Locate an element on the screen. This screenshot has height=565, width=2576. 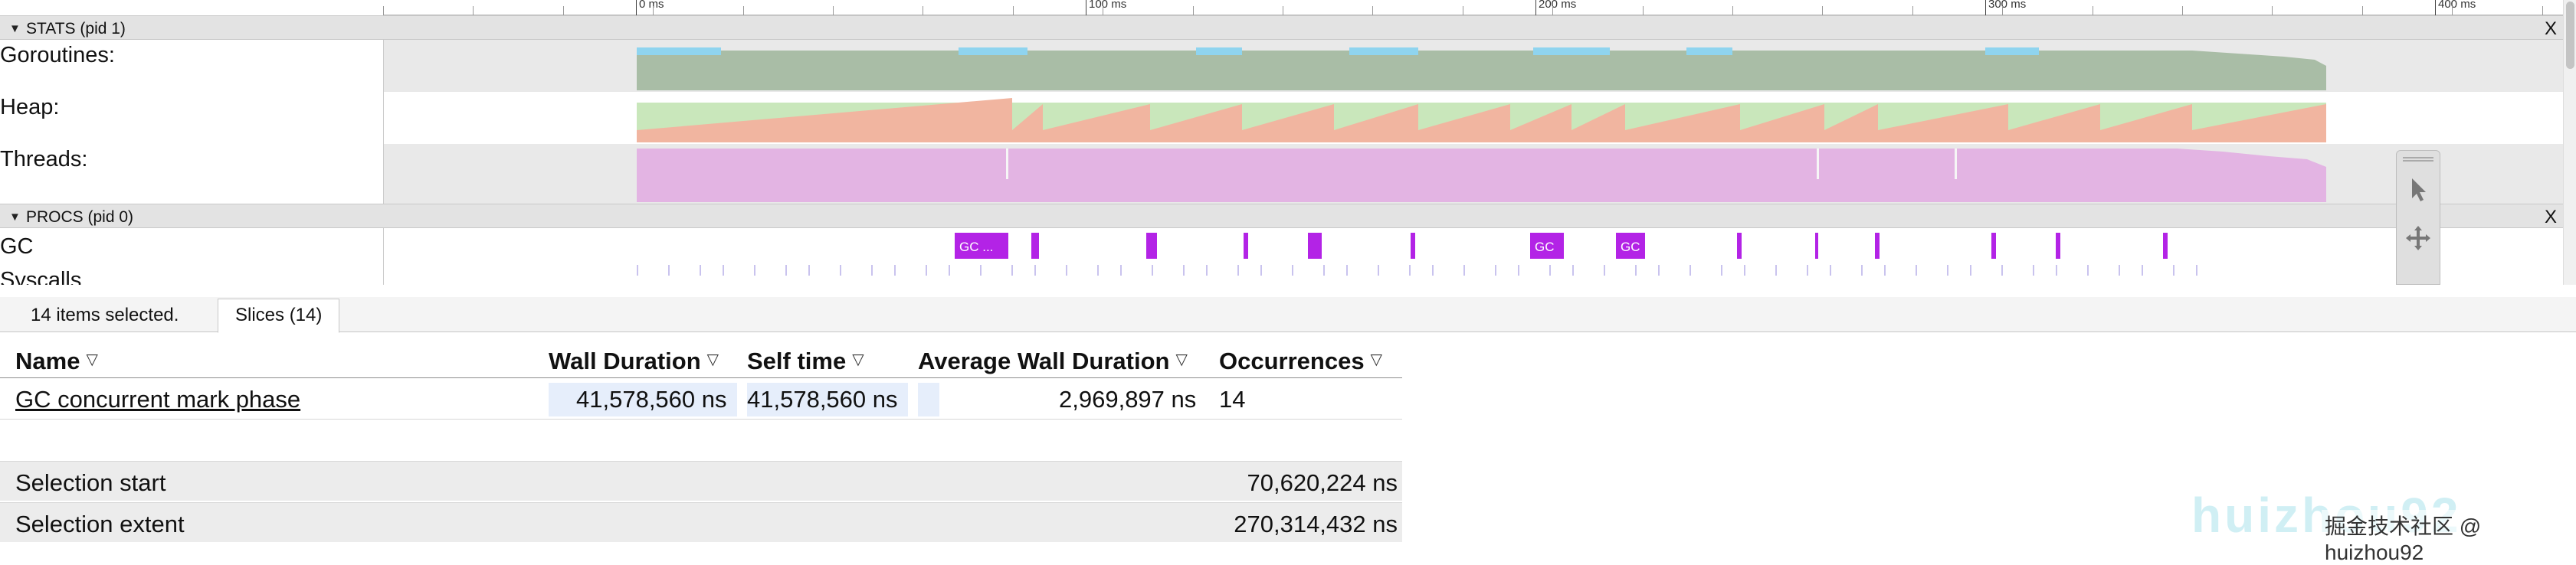
heap-track: Heap: is located at coordinates (1282, 118).